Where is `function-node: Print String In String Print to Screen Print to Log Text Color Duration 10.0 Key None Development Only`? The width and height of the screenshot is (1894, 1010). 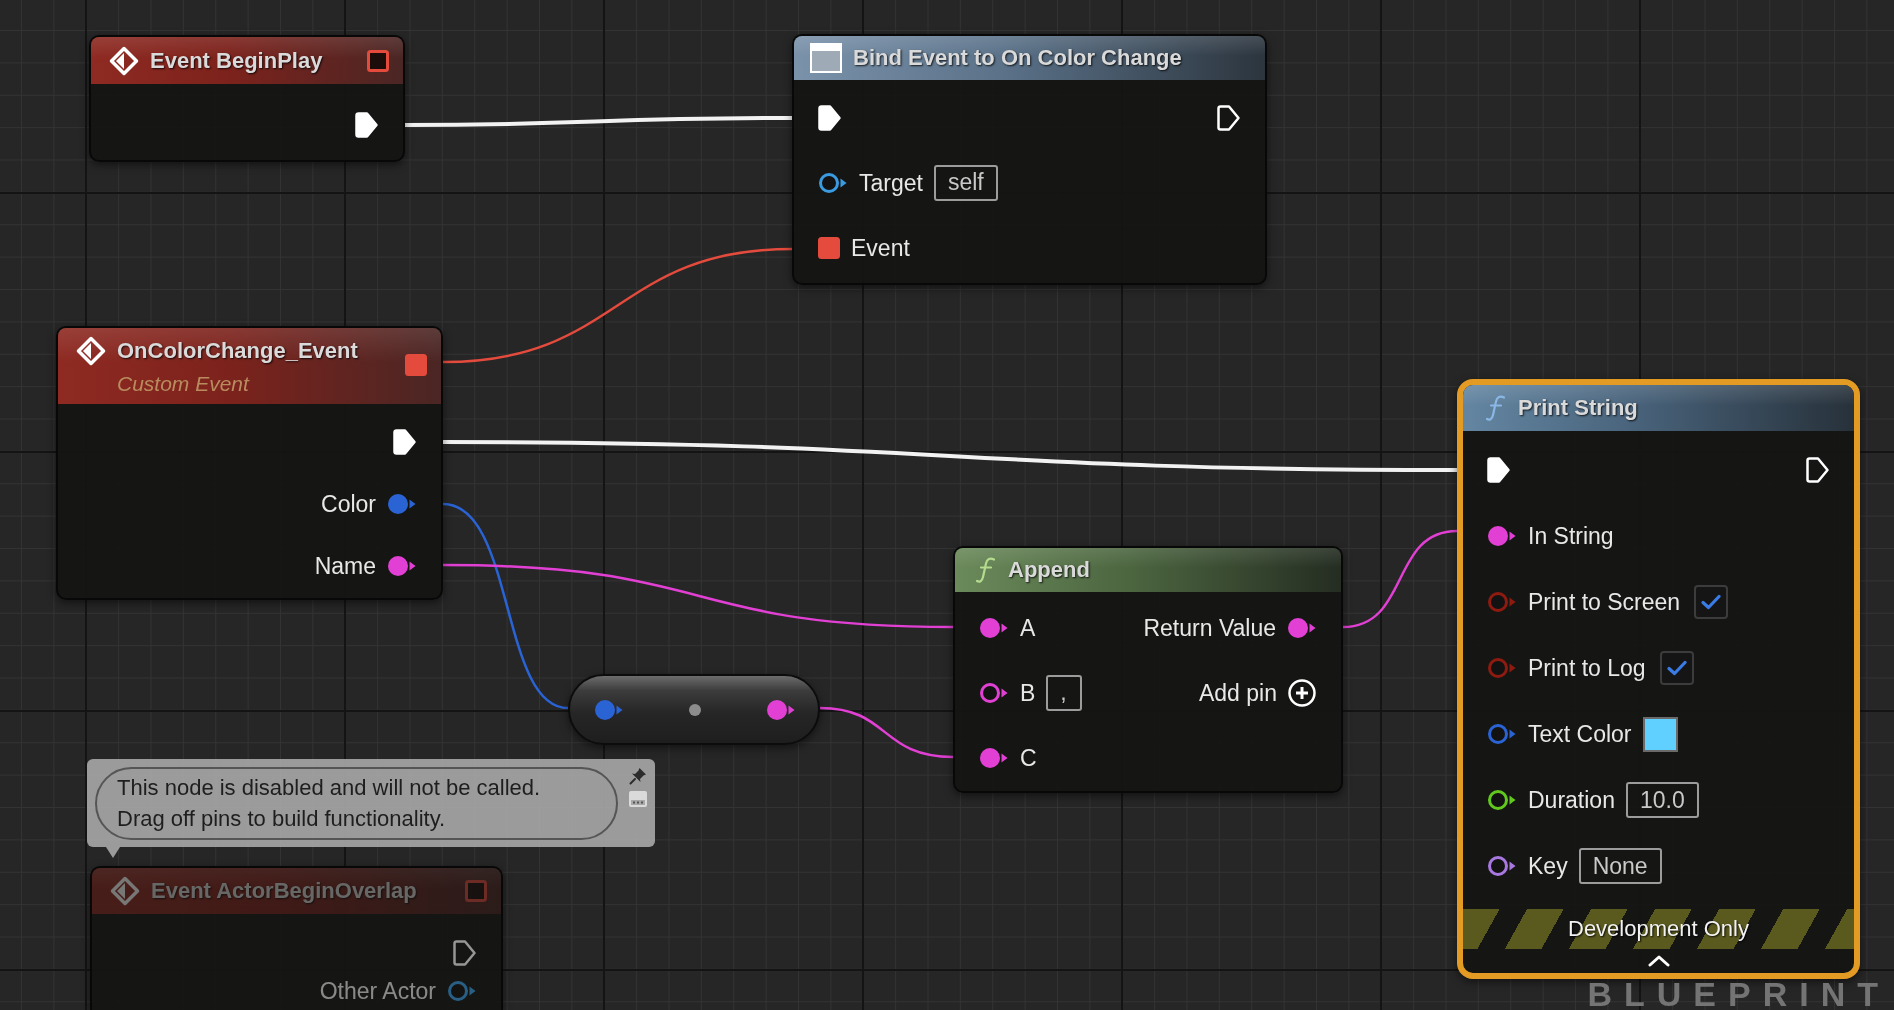
function-node: Print String In String Print to Screen Print to Log Text Color Duration 10.0 Key None Development Only is located at coordinates (1658, 679).